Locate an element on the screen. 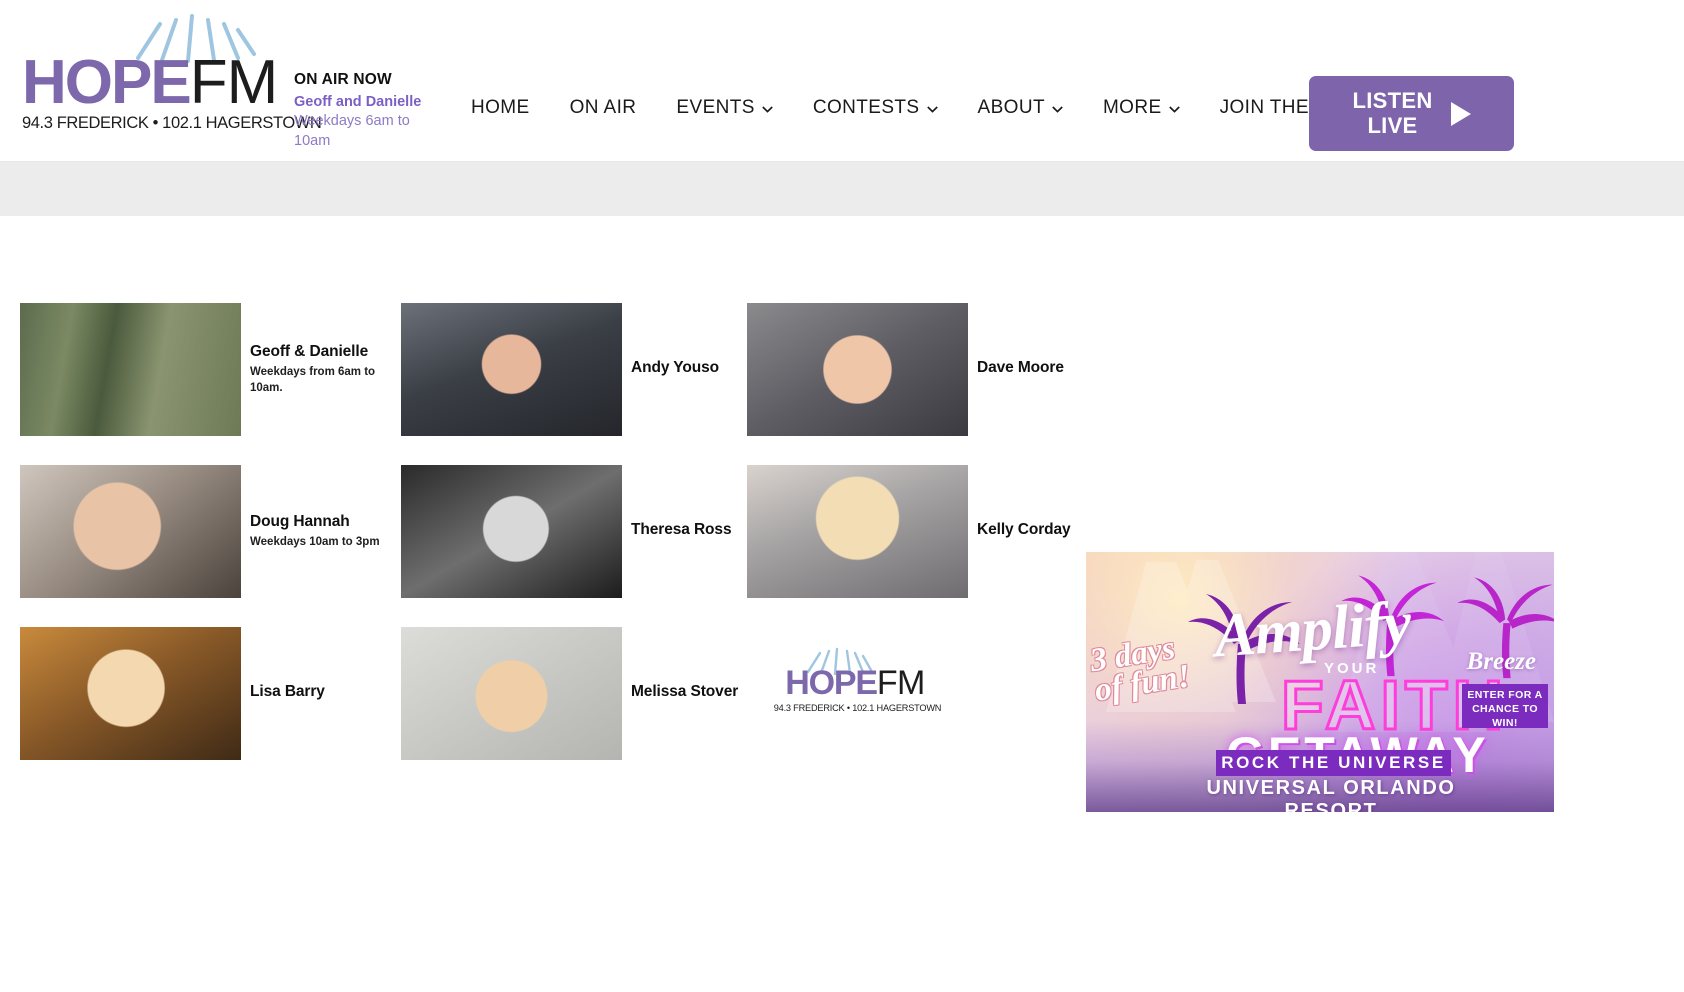  dj-schedule: Weekdays 10am to 3pm is located at coordinates (315, 542).